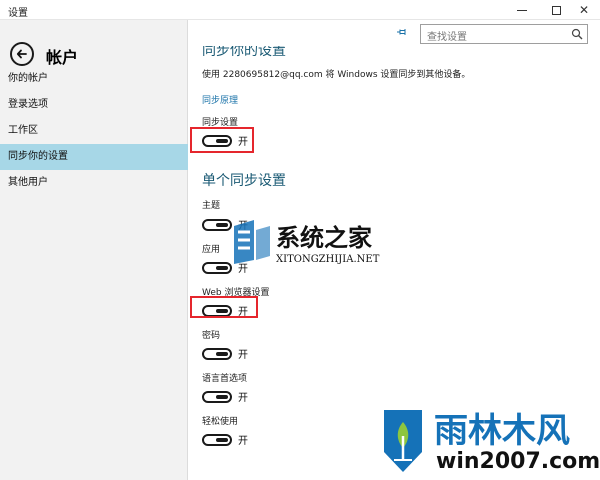  I want to click on top-bar, so click(394, 33).